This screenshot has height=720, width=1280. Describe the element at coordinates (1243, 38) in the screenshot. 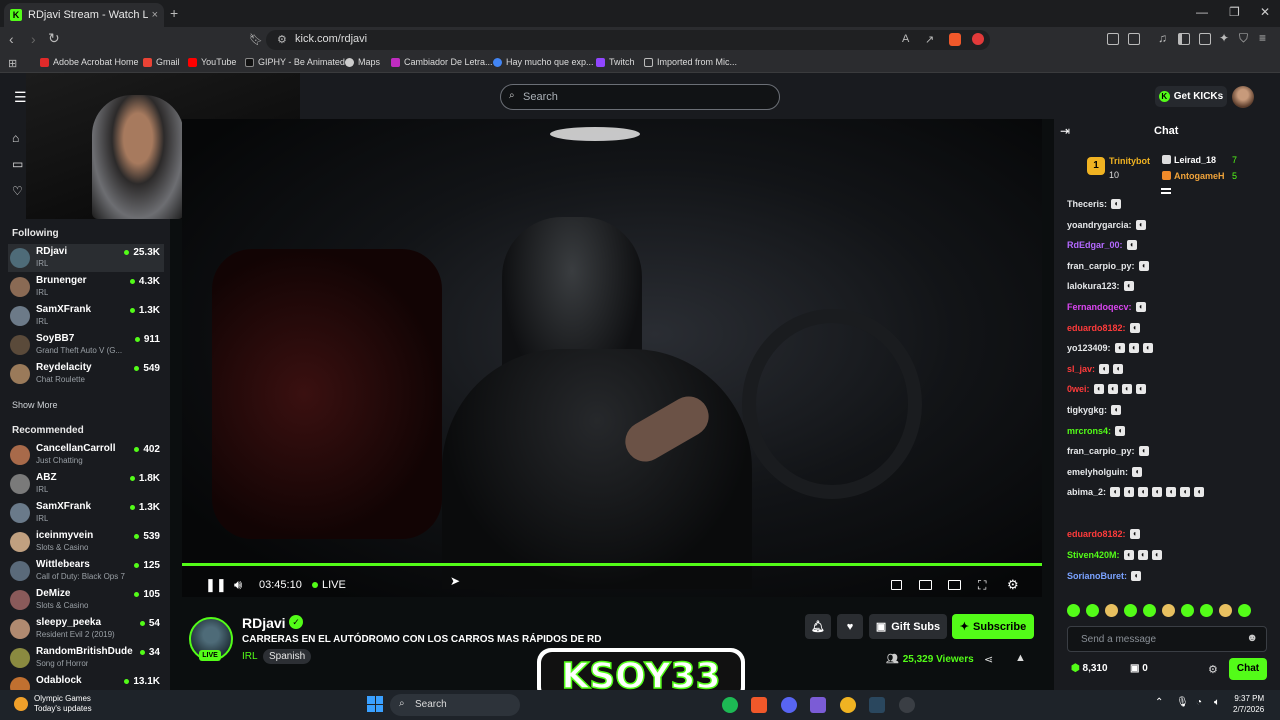

I see `vpn-icon: ⛉` at that location.